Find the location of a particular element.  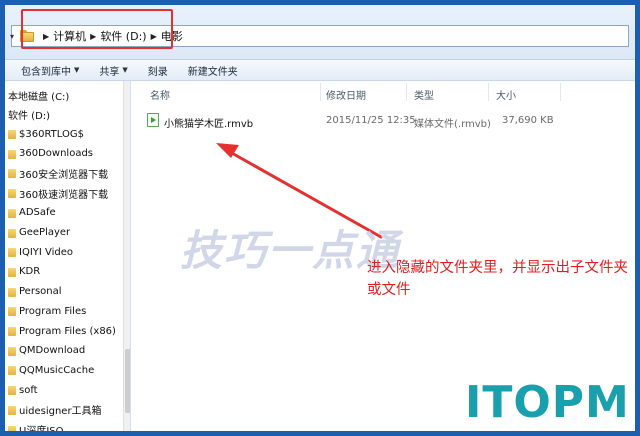

logo-text: ITOPM is located at coordinates (547, 402).